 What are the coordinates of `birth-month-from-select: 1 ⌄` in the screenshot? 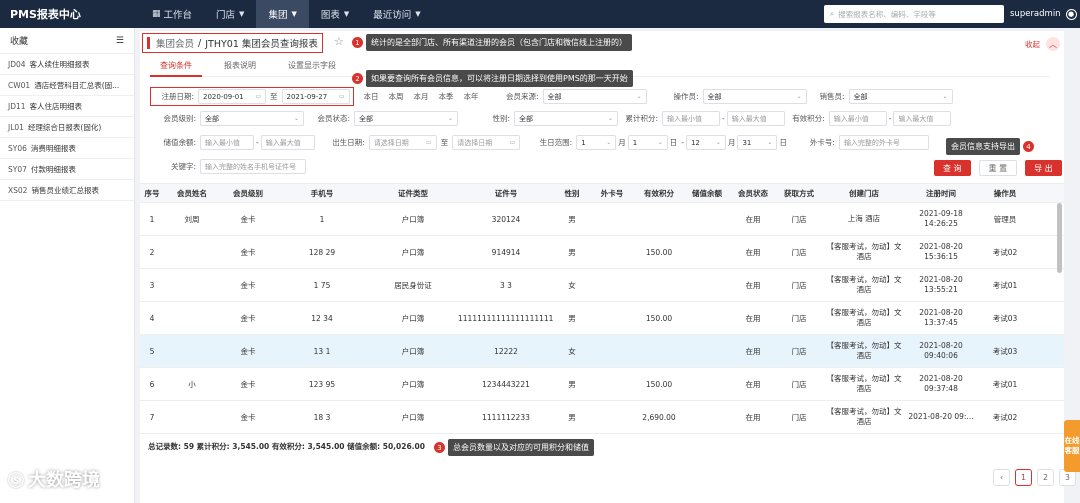 It's located at (596, 142).